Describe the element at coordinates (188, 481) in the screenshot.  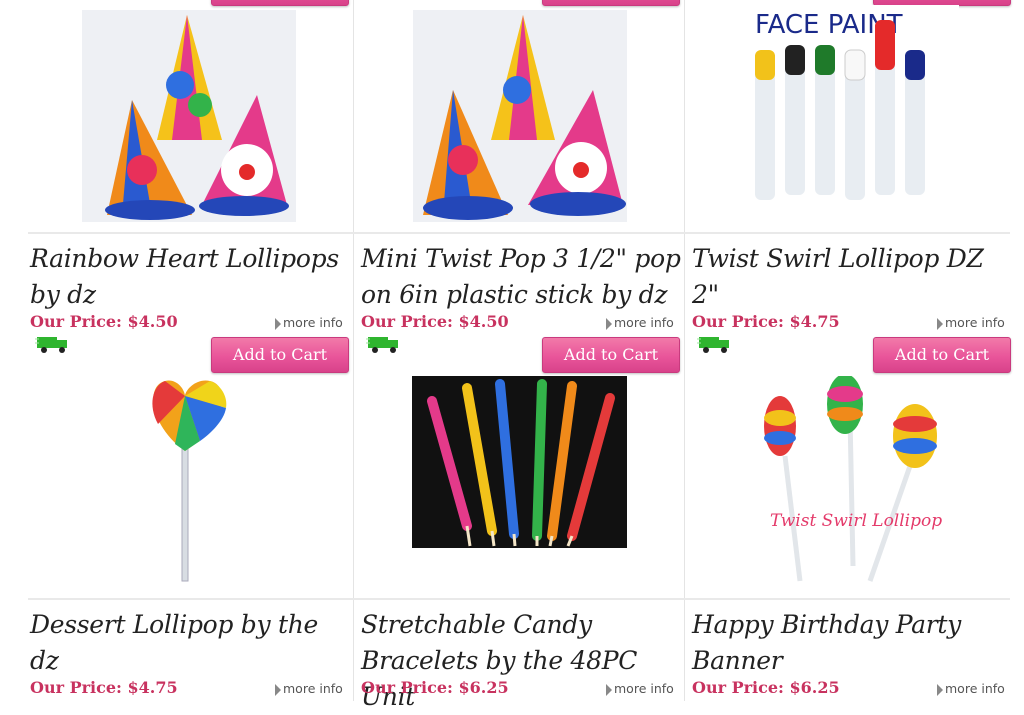
I see `heart-lollipop-image` at that location.